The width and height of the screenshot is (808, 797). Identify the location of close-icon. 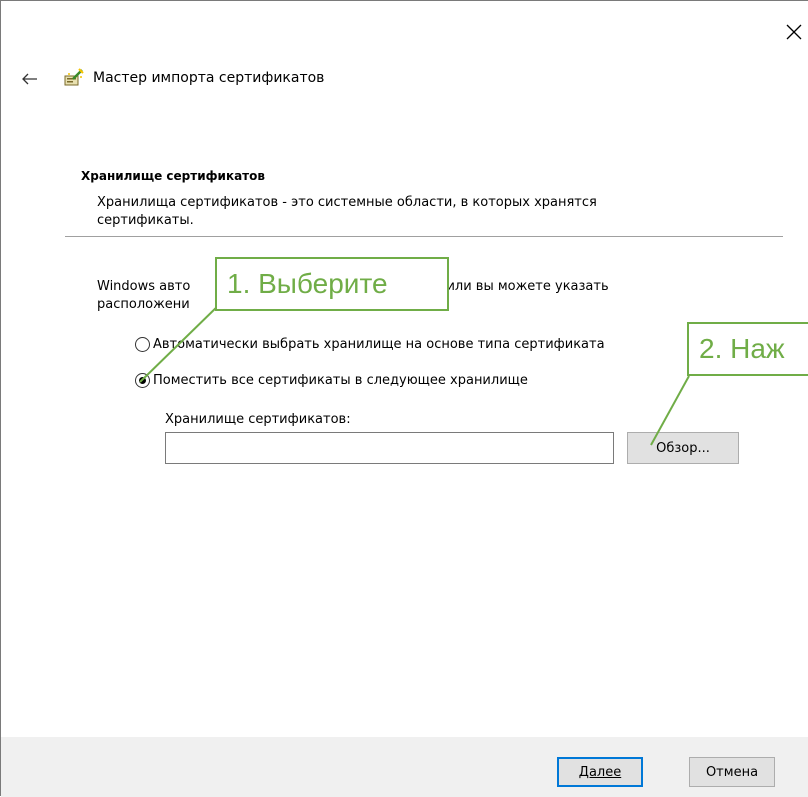
(794, 32).